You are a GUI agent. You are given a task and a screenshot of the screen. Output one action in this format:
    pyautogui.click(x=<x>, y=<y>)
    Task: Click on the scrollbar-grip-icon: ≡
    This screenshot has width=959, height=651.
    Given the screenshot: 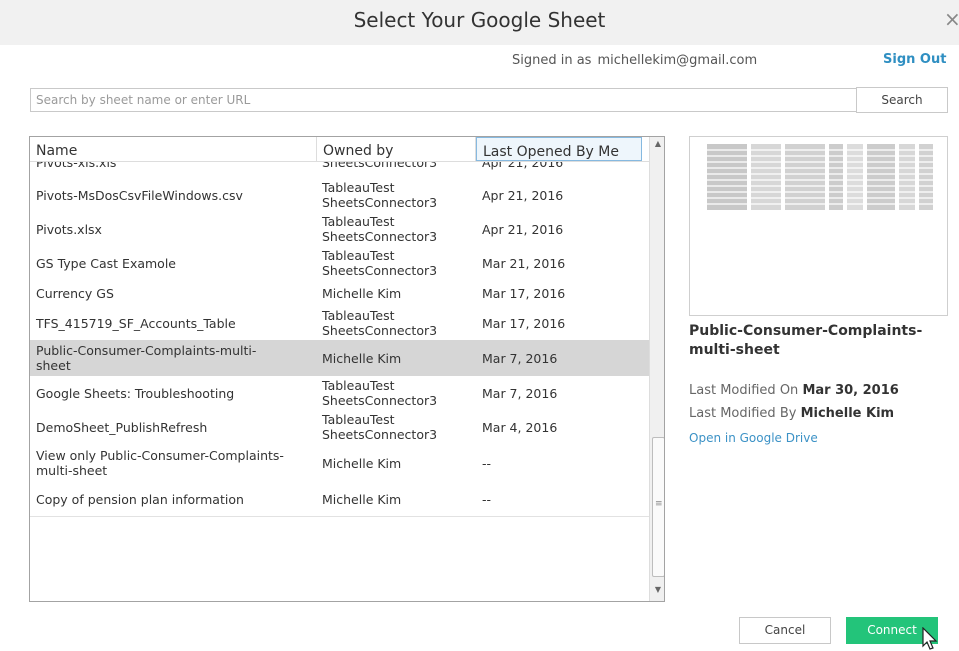 What is the action you would take?
    pyautogui.click(x=659, y=504)
    